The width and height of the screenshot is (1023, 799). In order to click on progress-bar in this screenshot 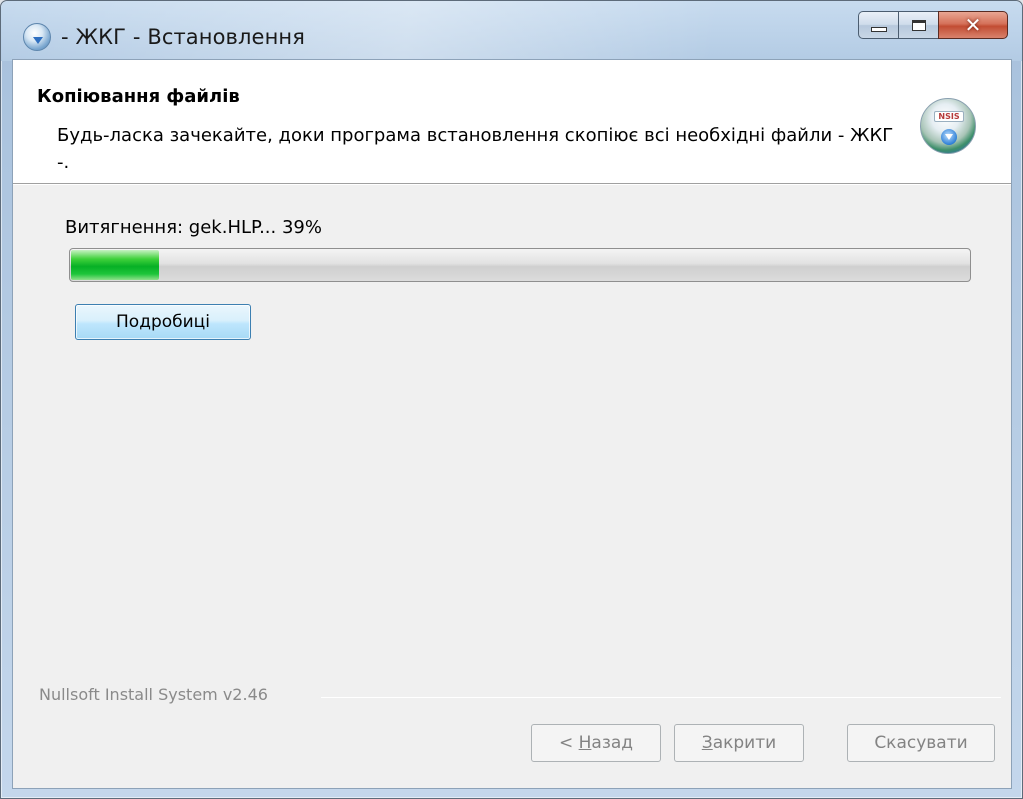, I will do `click(520, 265)`.